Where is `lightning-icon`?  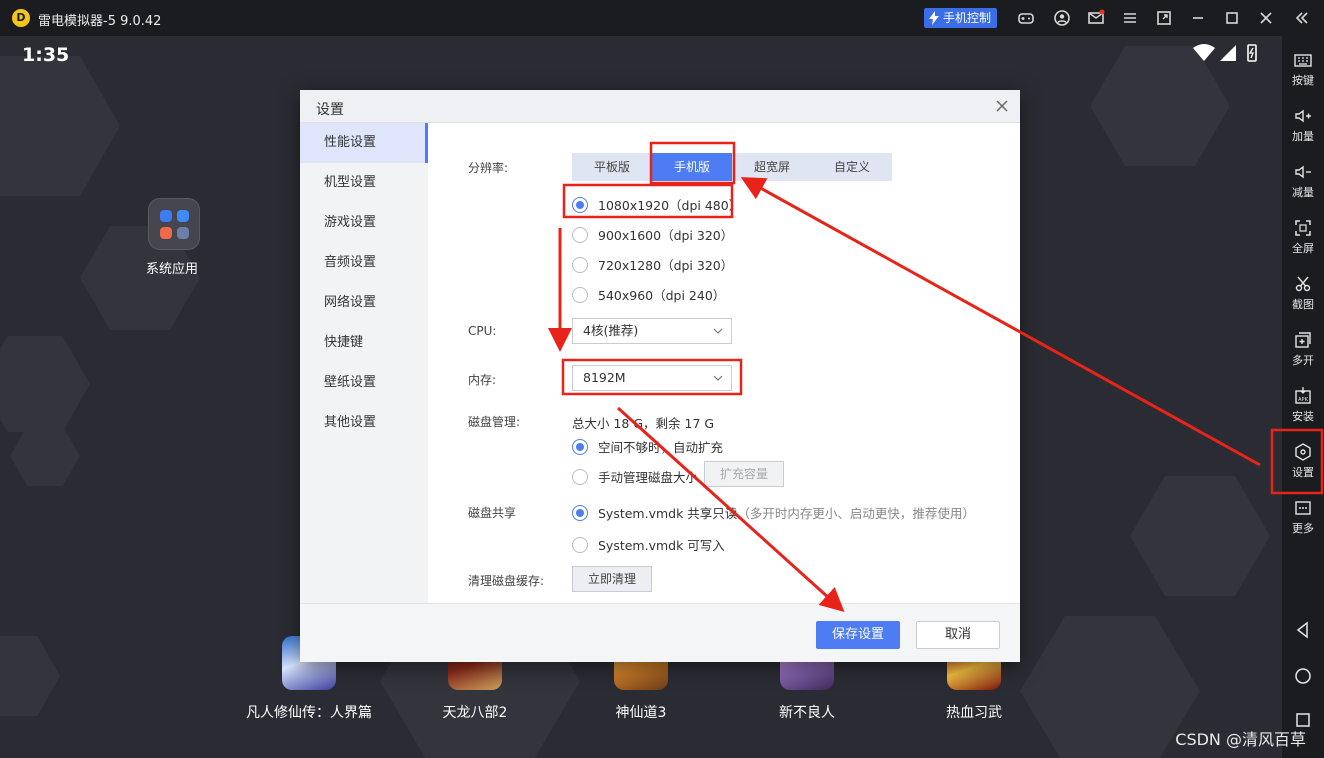
lightning-icon is located at coordinates (934, 18).